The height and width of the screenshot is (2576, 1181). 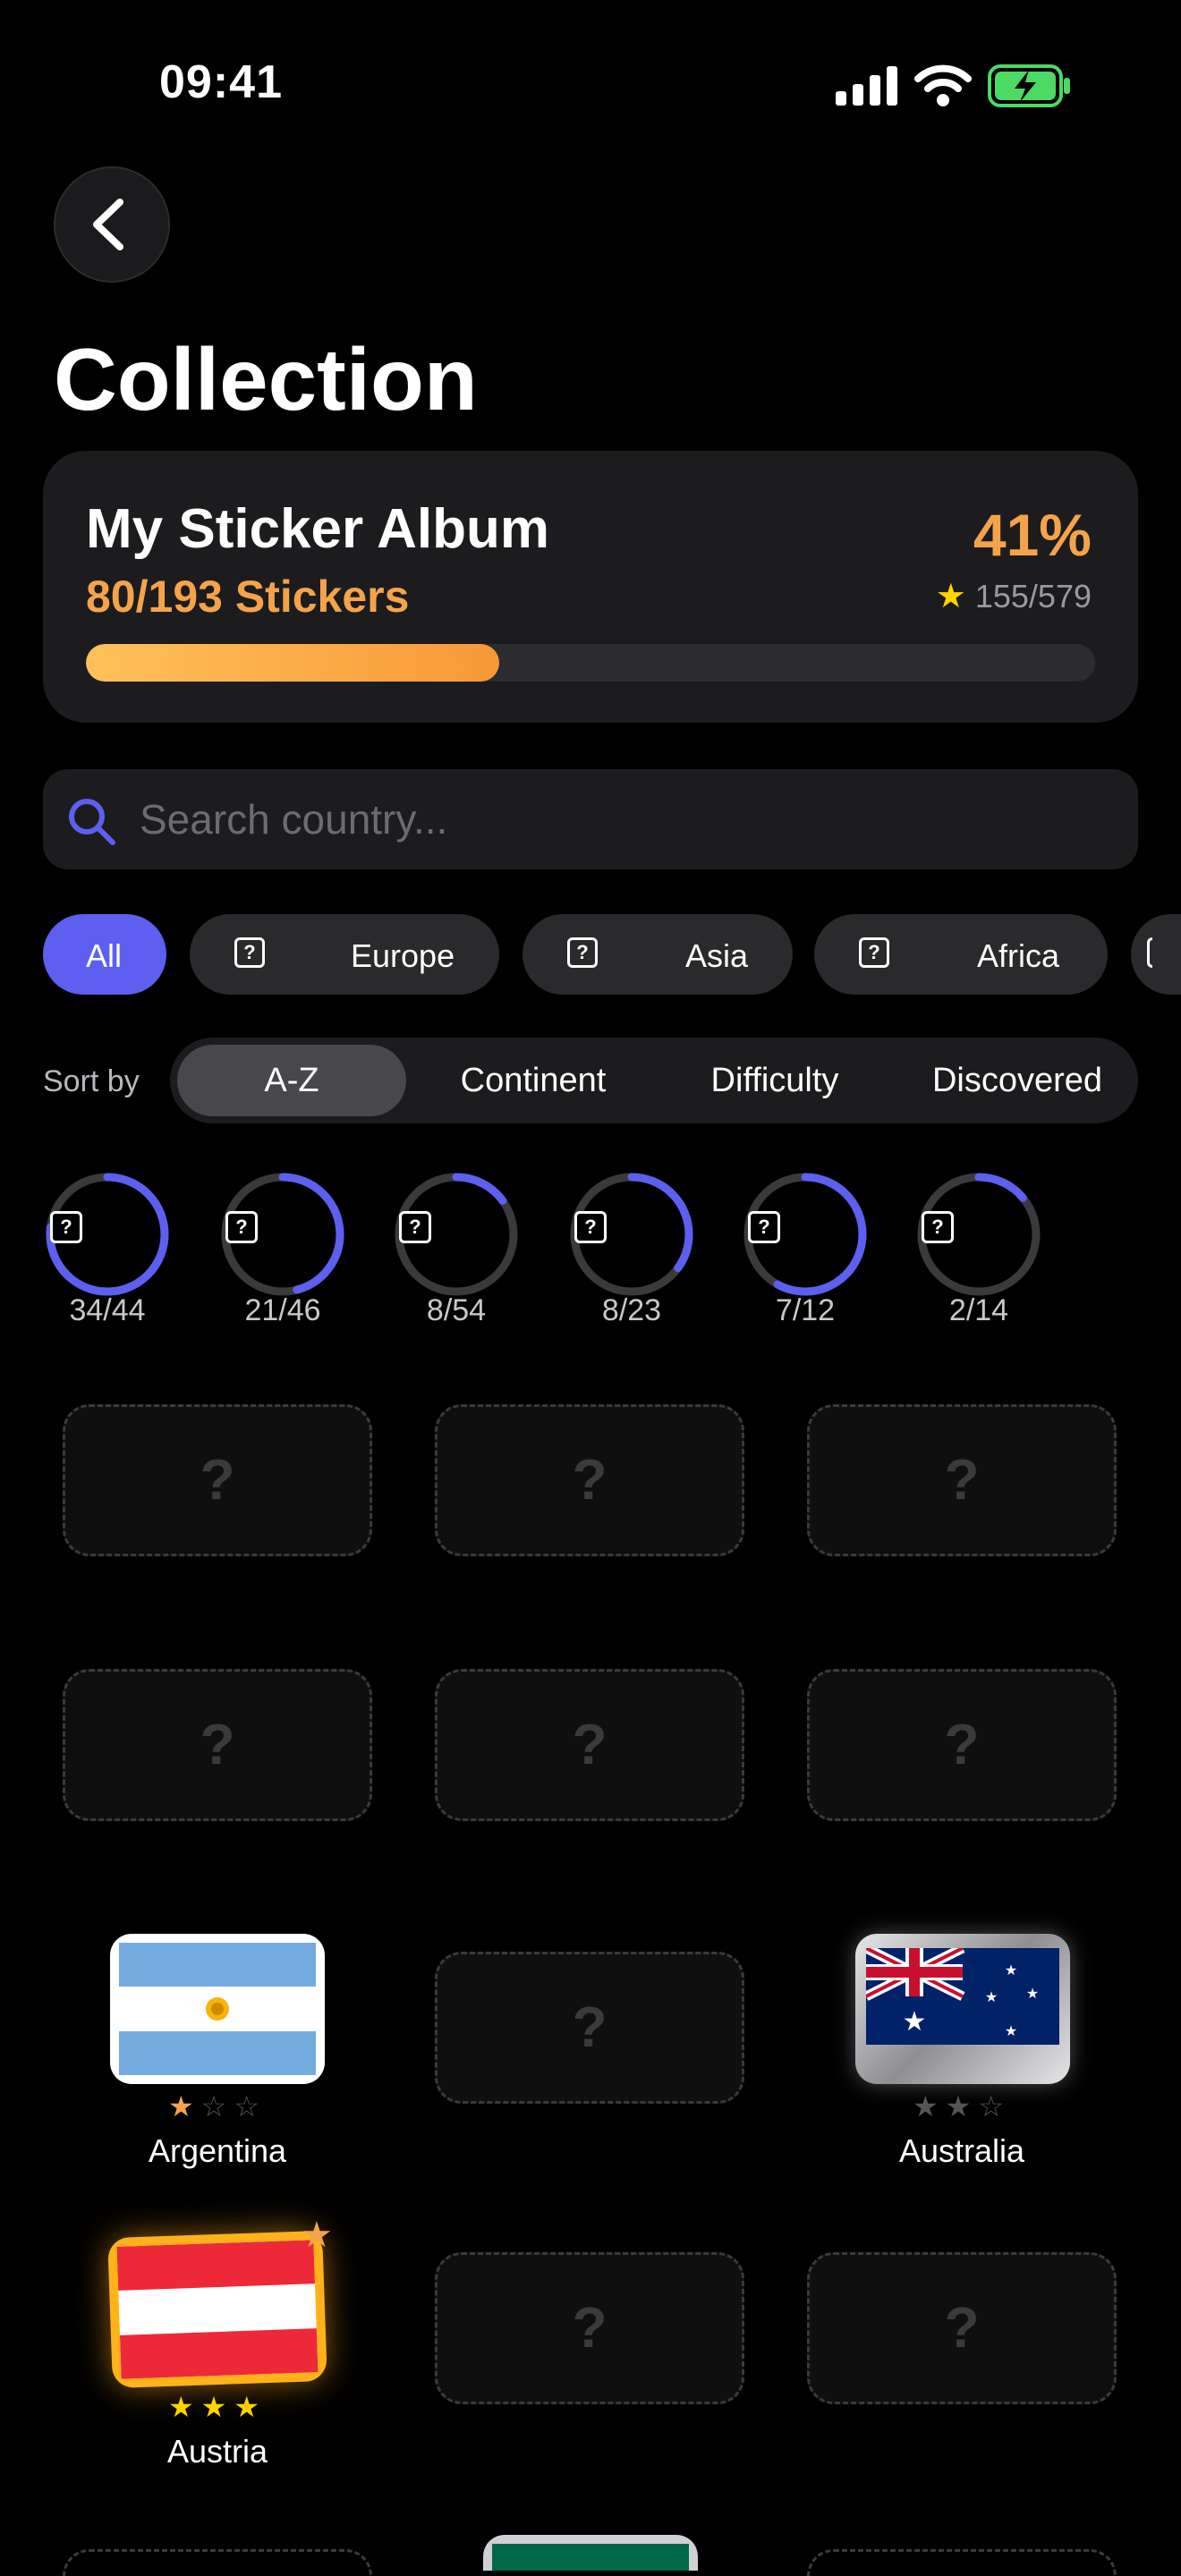 What do you see at coordinates (590, 2557) in the screenshot?
I see `partial-flag` at bounding box center [590, 2557].